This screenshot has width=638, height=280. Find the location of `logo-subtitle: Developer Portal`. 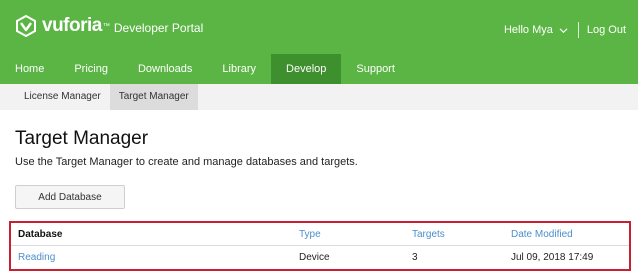

logo-subtitle: Developer Portal is located at coordinates (158, 27).